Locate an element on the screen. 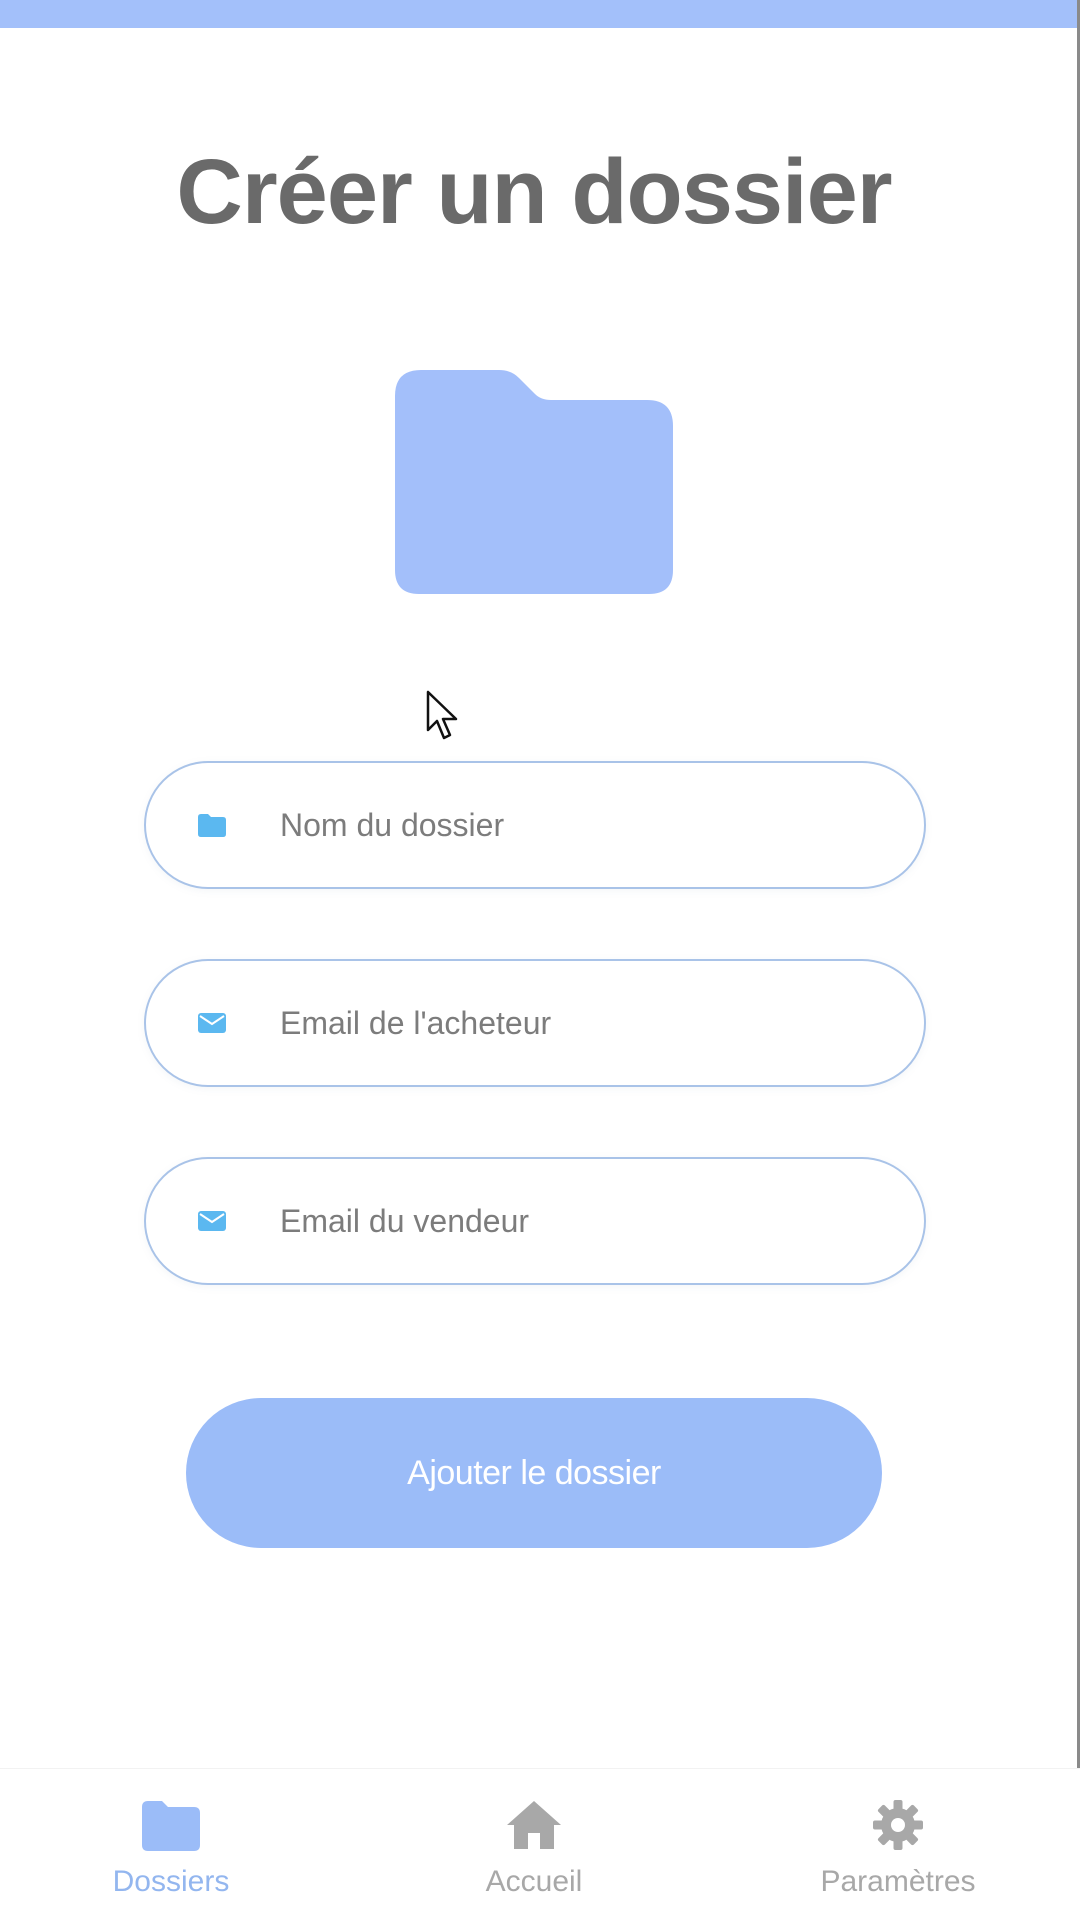 The height and width of the screenshot is (1920, 1080). gear-icon is located at coordinates (898, 1825).